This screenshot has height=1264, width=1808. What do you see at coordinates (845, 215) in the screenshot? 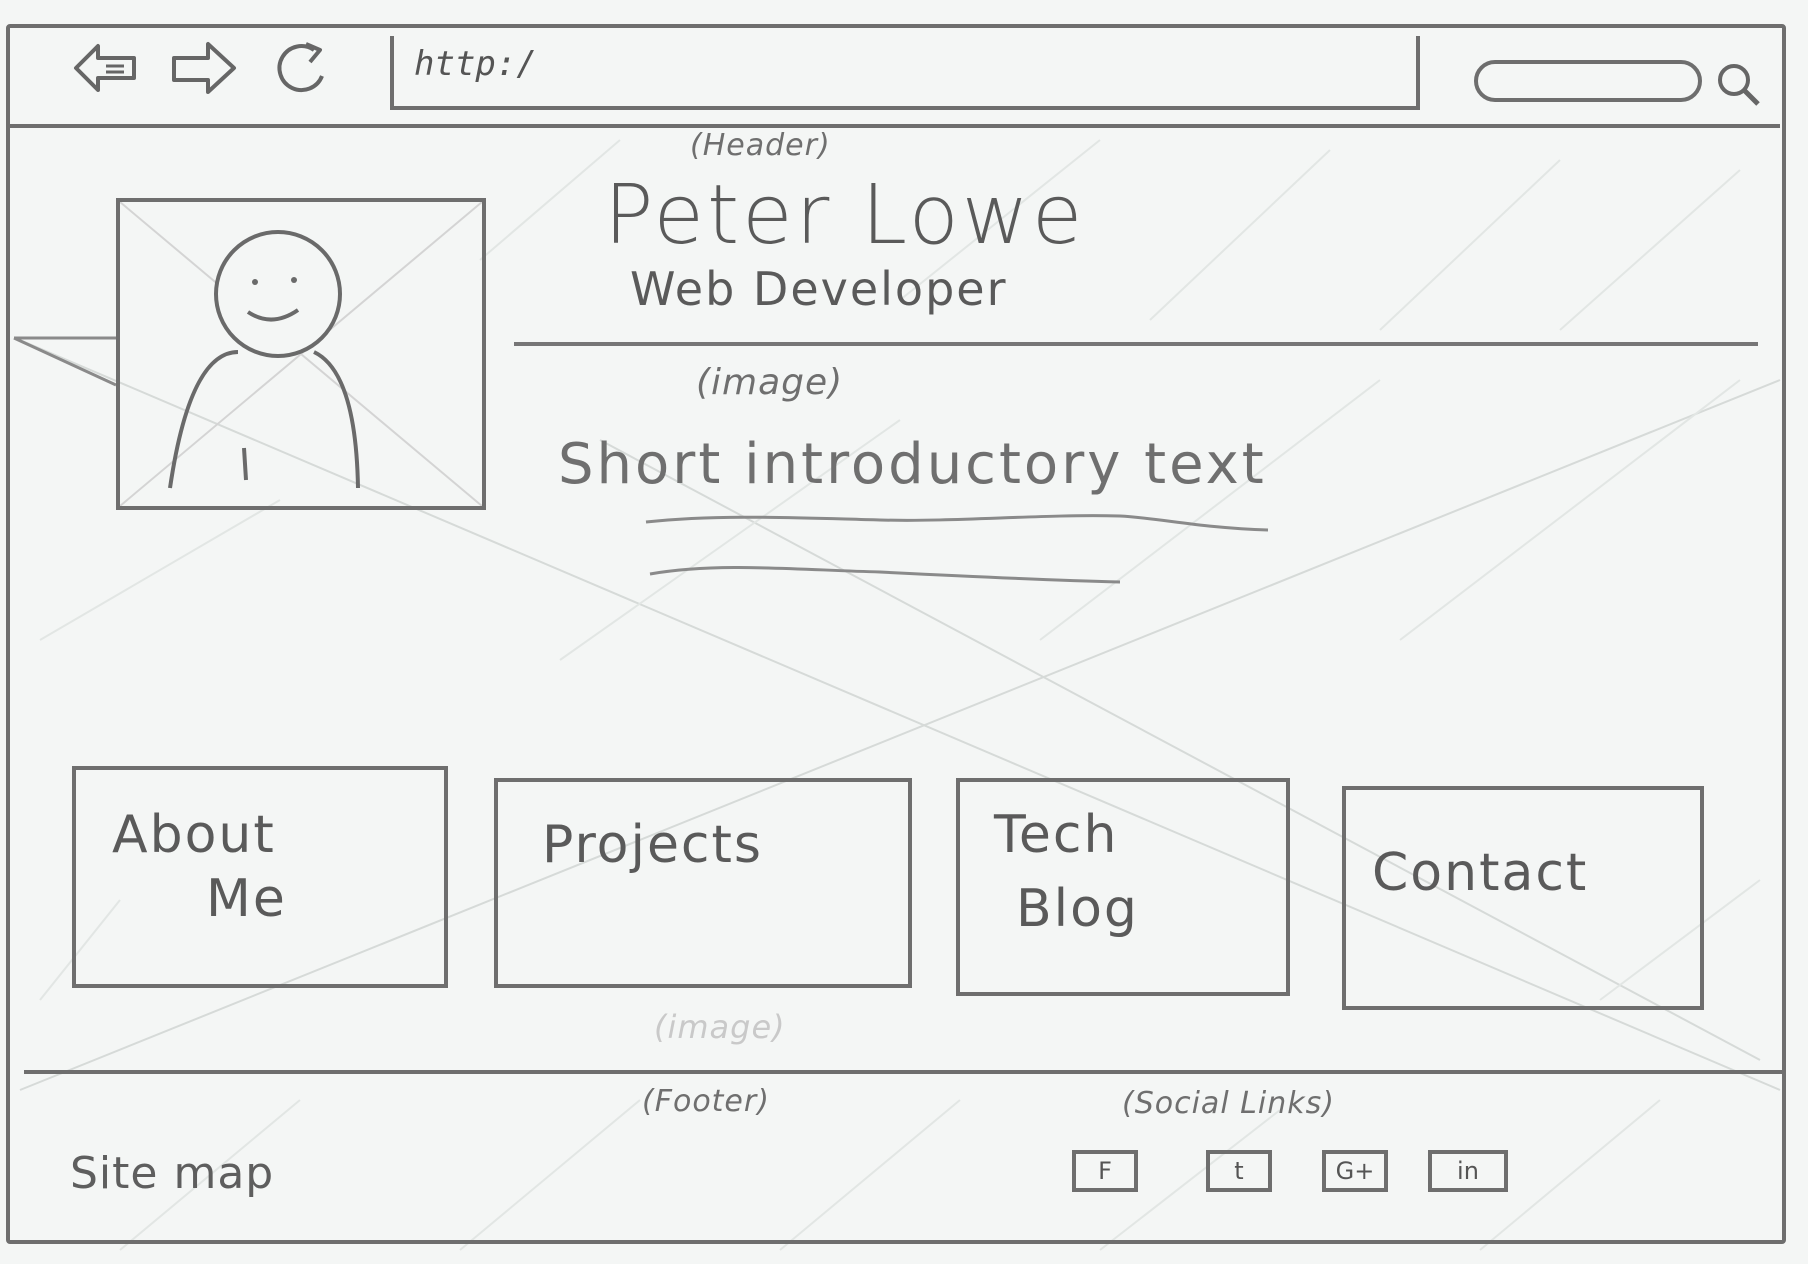
I see `page-title: Peter Lowe` at bounding box center [845, 215].